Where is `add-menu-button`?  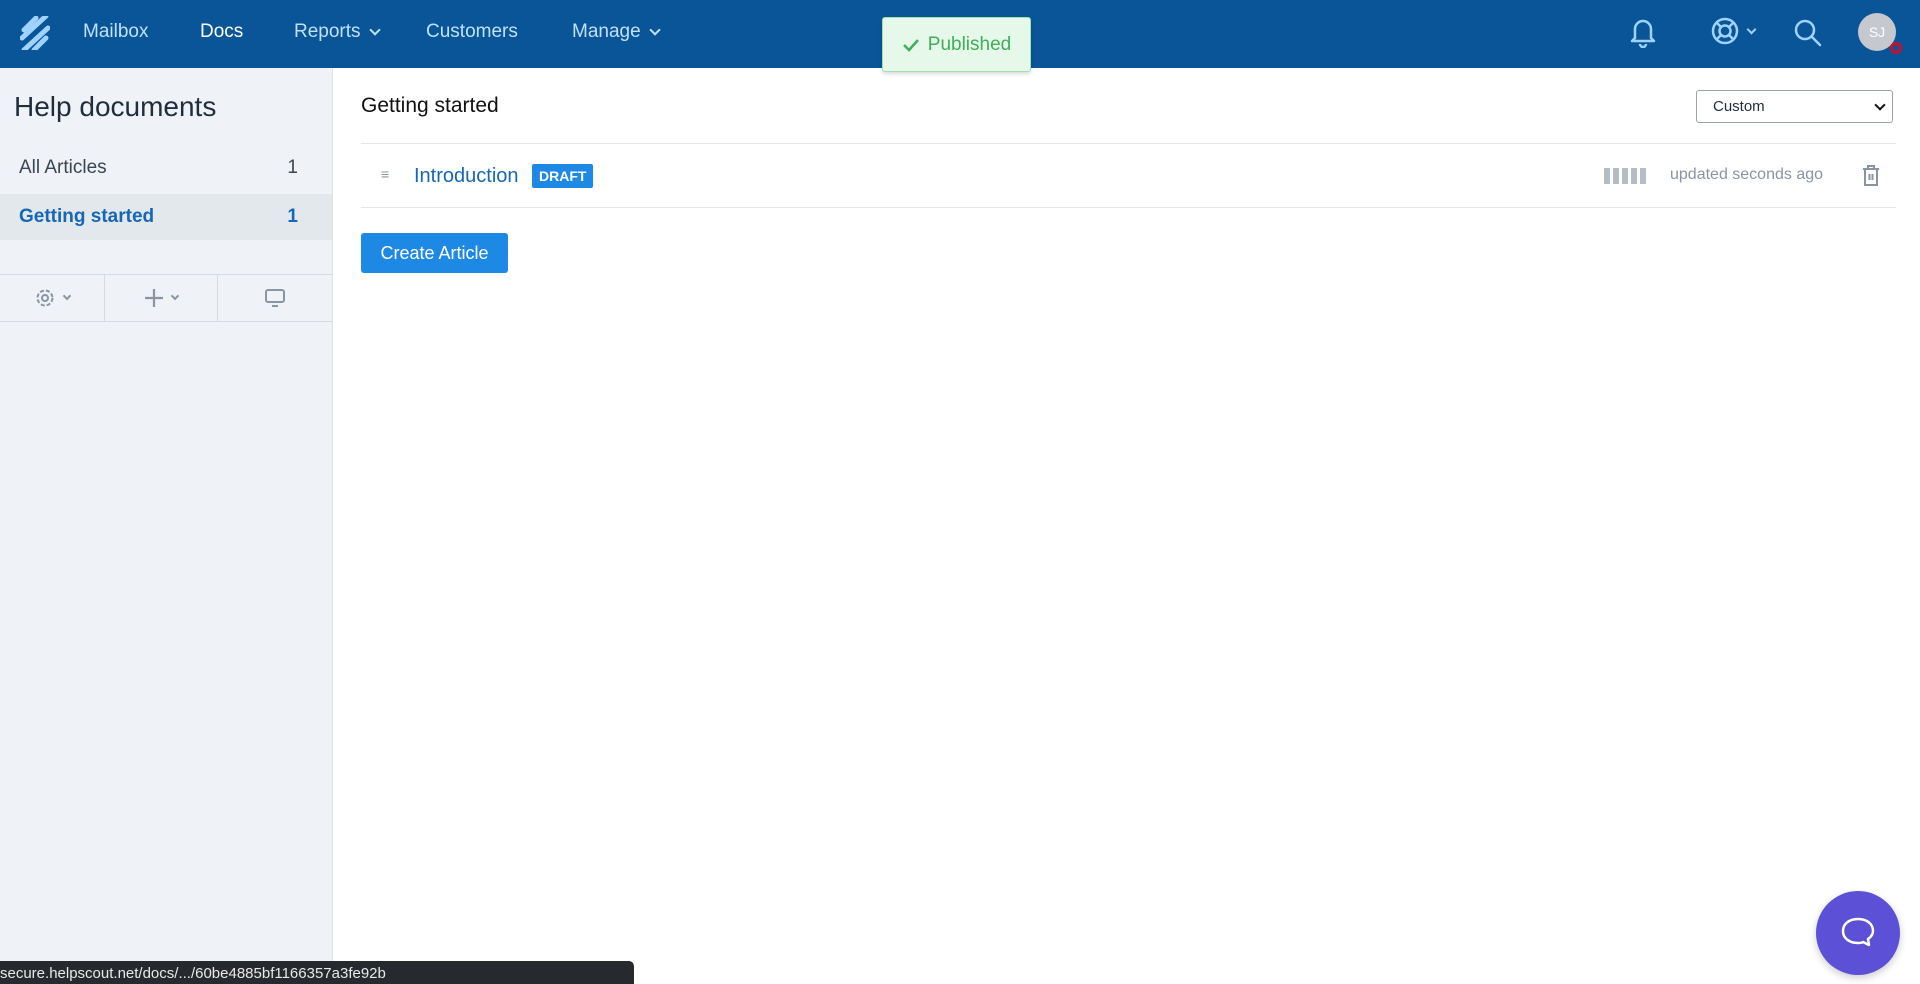 add-menu-button is located at coordinates (161, 298).